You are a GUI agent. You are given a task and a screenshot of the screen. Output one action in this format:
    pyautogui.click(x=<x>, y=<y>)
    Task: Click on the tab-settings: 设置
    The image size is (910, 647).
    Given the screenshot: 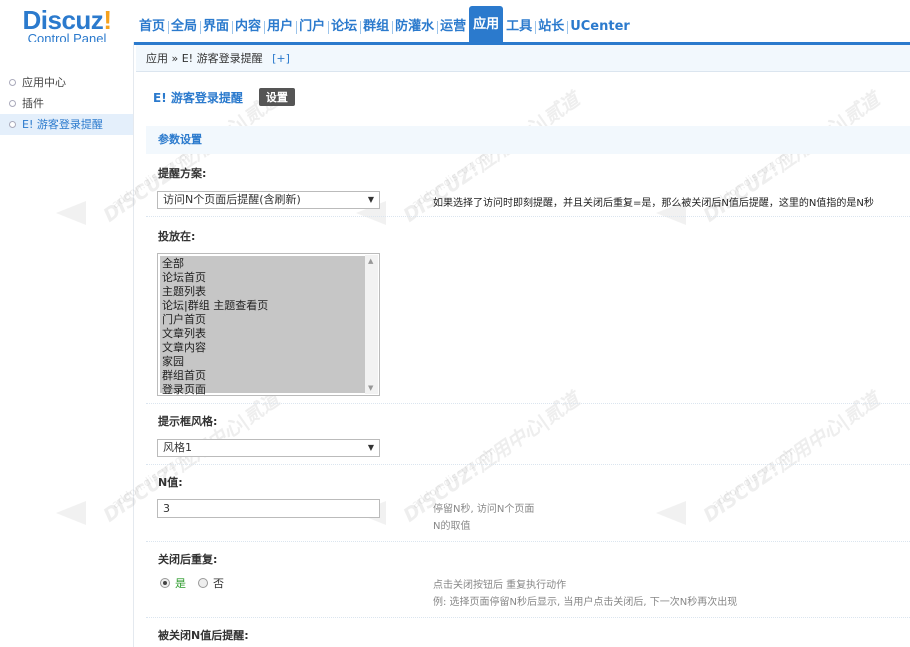 What is the action you would take?
    pyautogui.click(x=276, y=97)
    